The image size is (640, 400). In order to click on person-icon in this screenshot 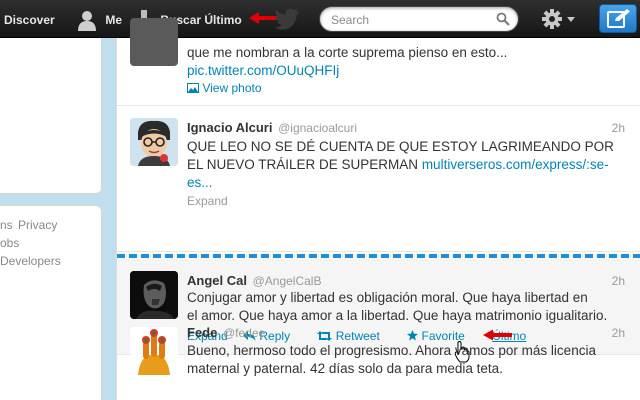, I will do `click(87, 20)`.